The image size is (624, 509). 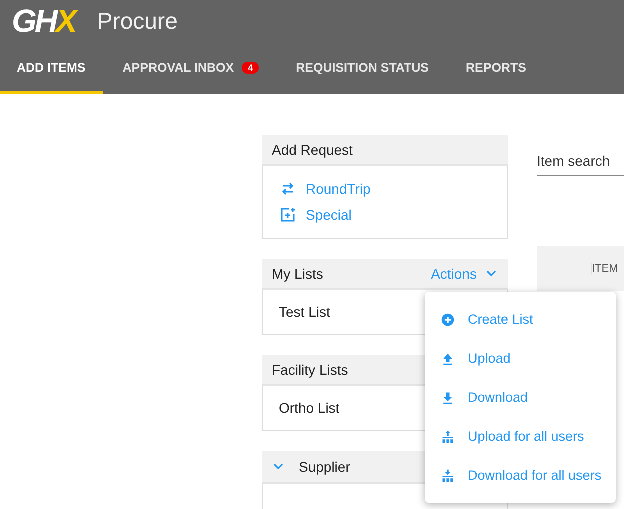 What do you see at coordinates (520, 397) in the screenshot?
I see `menu-item: Download` at bounding box center [520, 397].